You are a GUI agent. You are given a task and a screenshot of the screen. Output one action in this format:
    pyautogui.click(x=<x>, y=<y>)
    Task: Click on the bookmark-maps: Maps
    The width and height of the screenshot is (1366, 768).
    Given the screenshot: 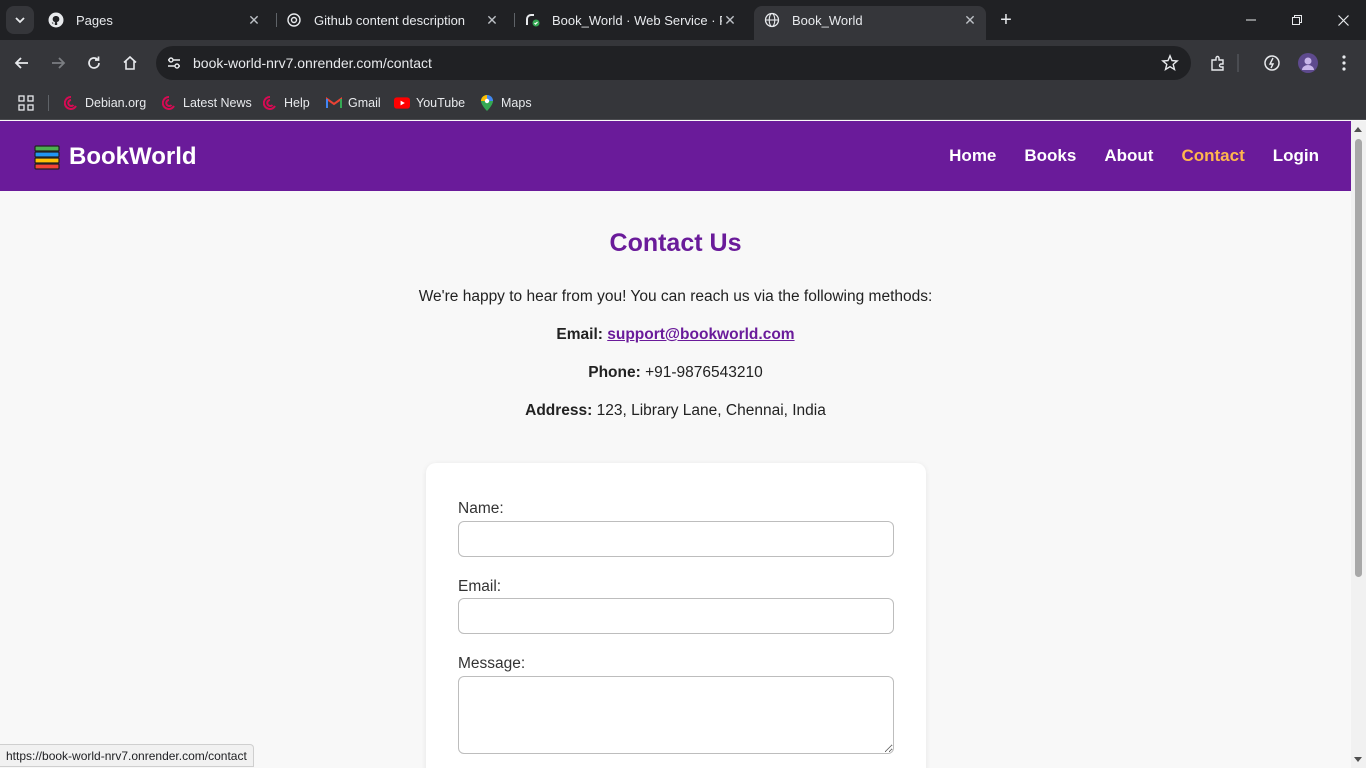 What is the action you would take?
    pyautogui.click(x=505, y=103)
    